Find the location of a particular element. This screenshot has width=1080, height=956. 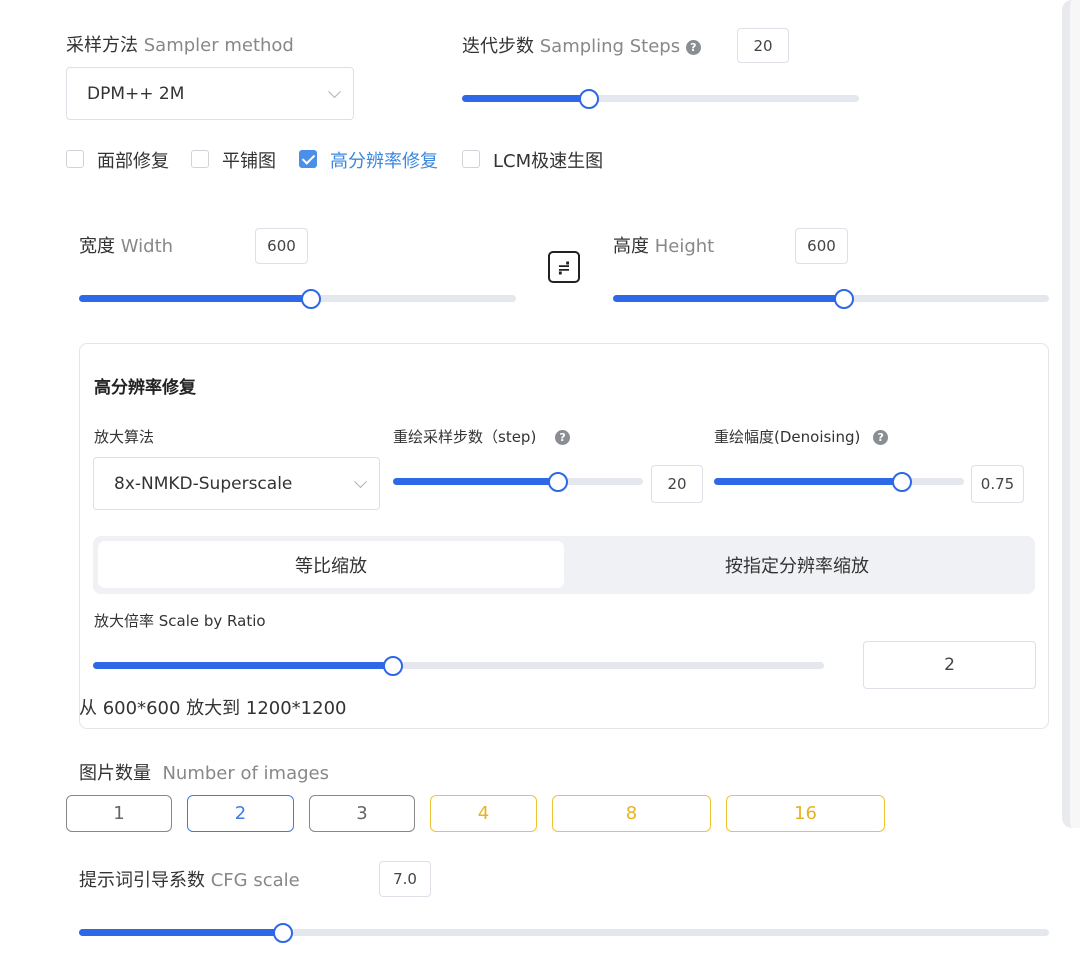

face-restore-checkbox is located at coordinates (75, 159).